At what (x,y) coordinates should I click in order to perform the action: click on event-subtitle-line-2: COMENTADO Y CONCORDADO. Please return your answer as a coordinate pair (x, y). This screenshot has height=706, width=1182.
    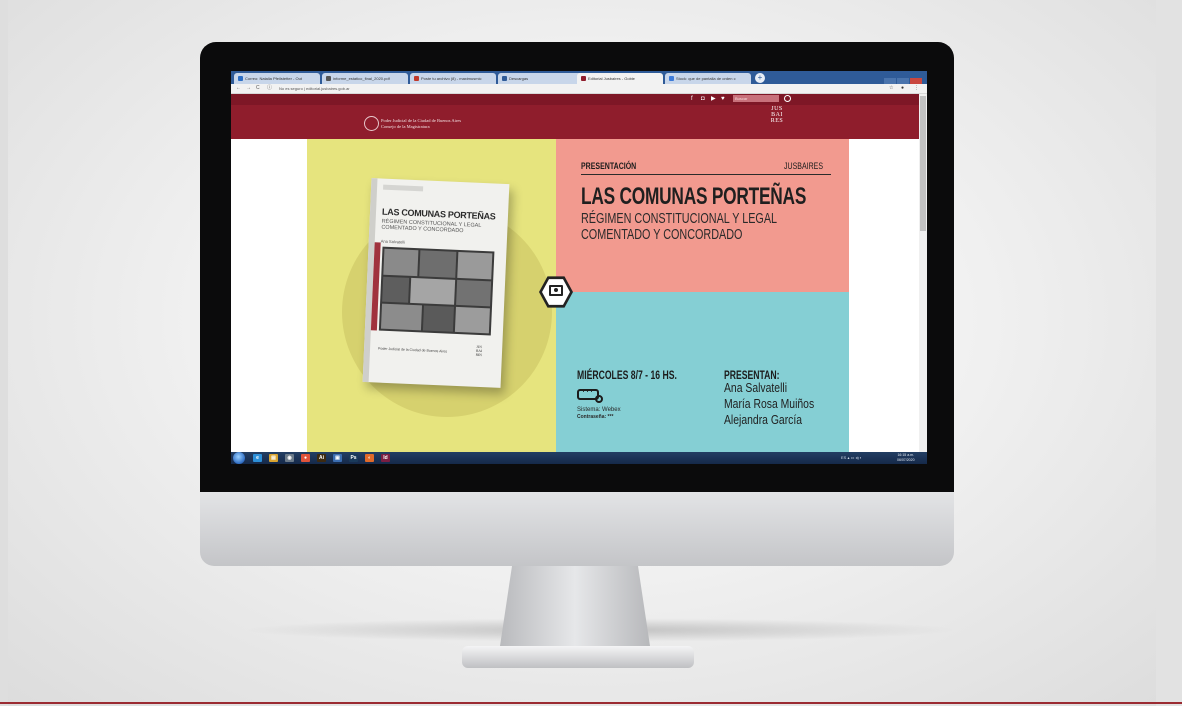
    Looking at the image, I should click on (662, 234).